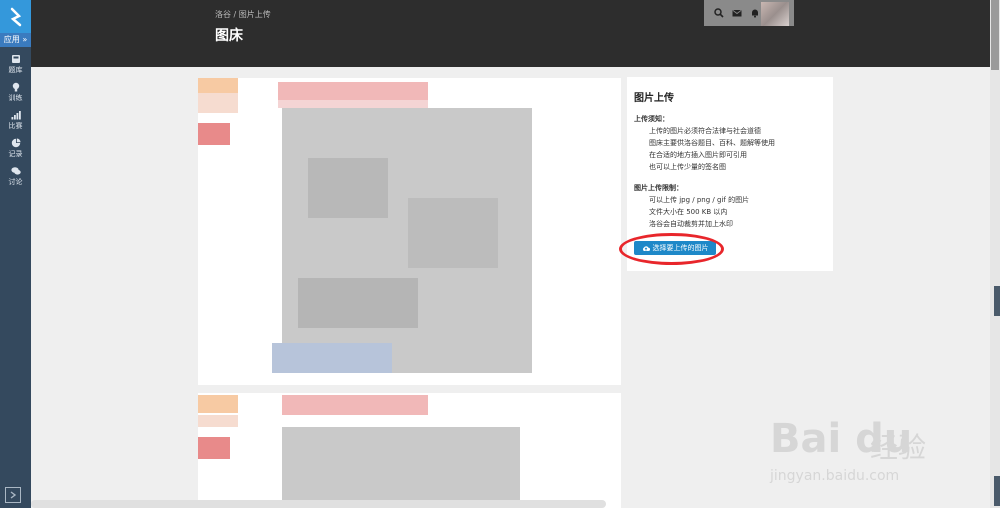  I want to click on red-highlight-circle, so click(671, 249).